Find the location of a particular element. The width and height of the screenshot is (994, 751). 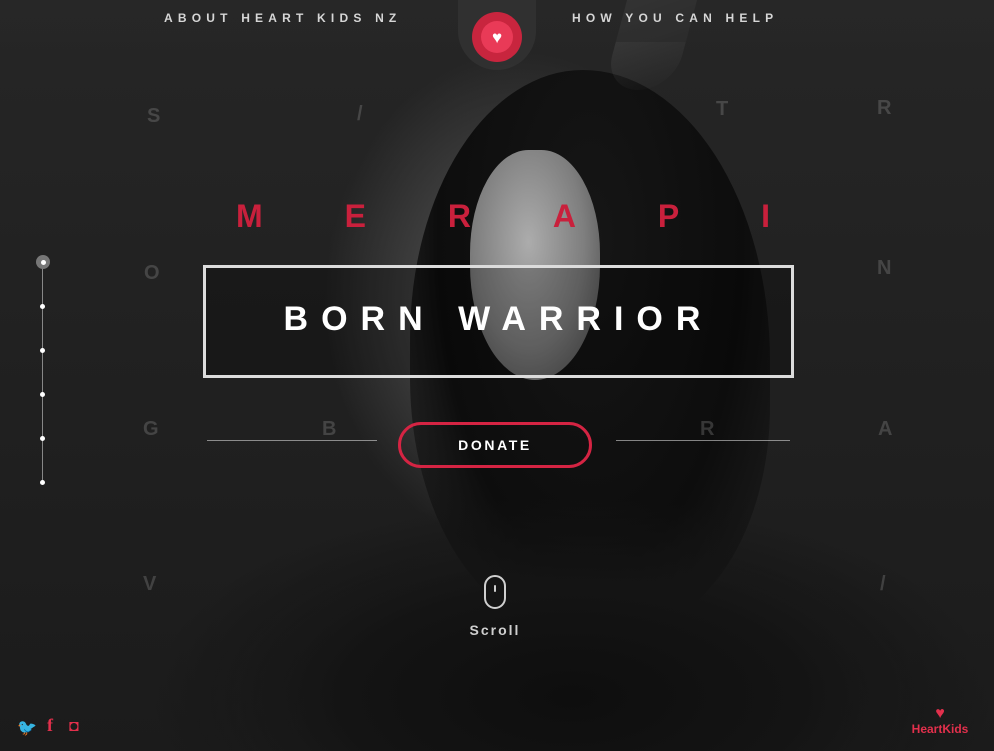

ghost-letter: G is located at coordinates (151, 429).